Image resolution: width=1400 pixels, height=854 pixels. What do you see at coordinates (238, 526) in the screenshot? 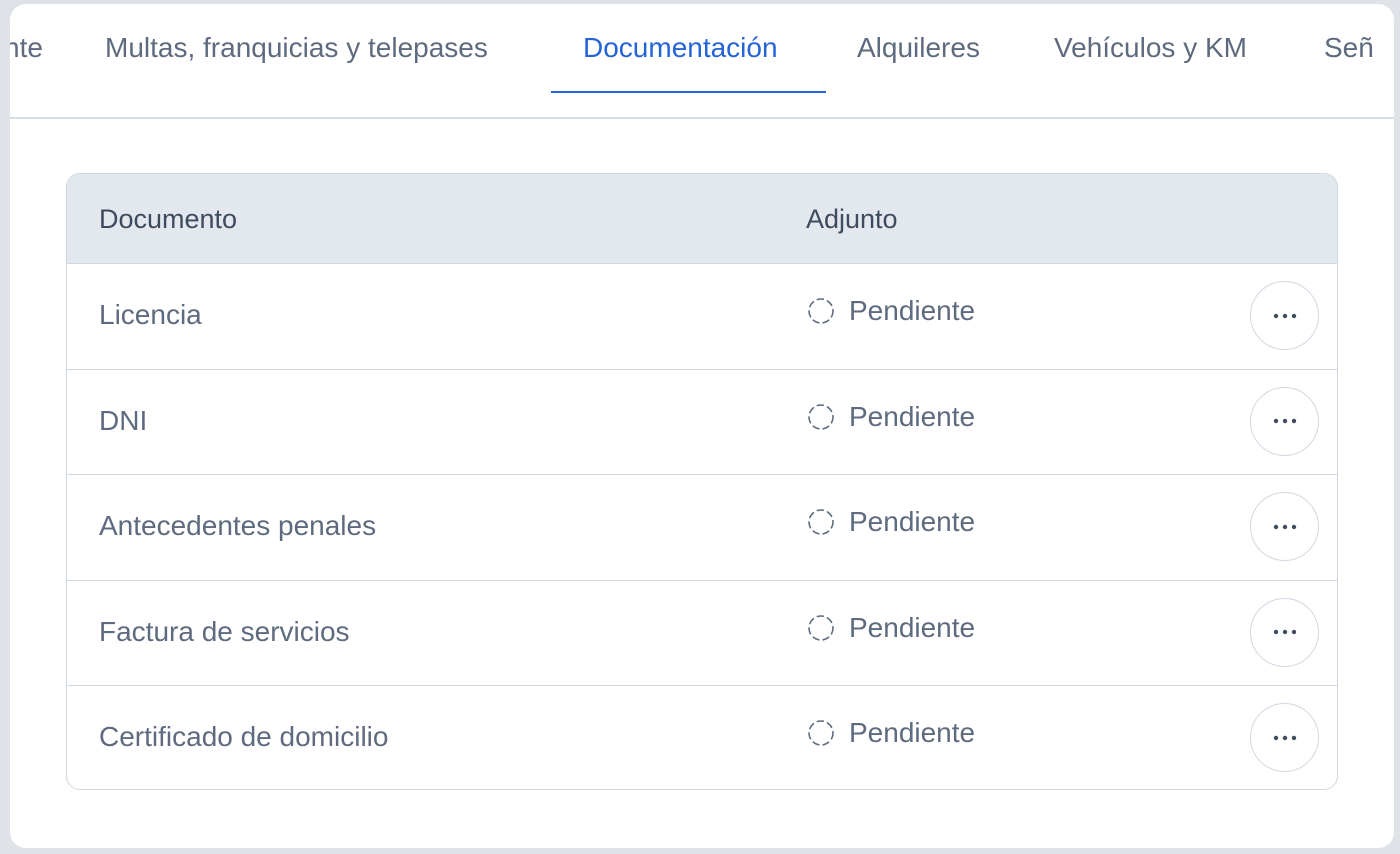
I see `document-name: Antecedentes penales` at bounding box center [238, 526].